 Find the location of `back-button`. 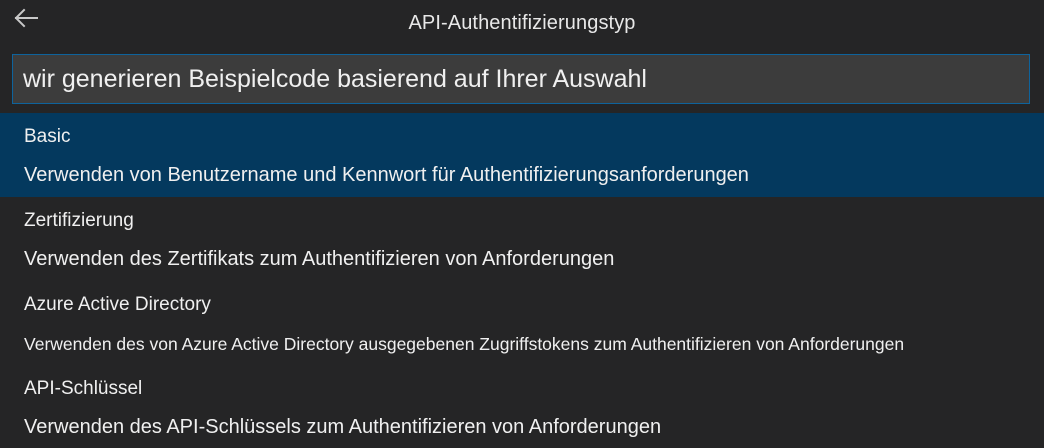

back-button is located at coordinates (26, 20).